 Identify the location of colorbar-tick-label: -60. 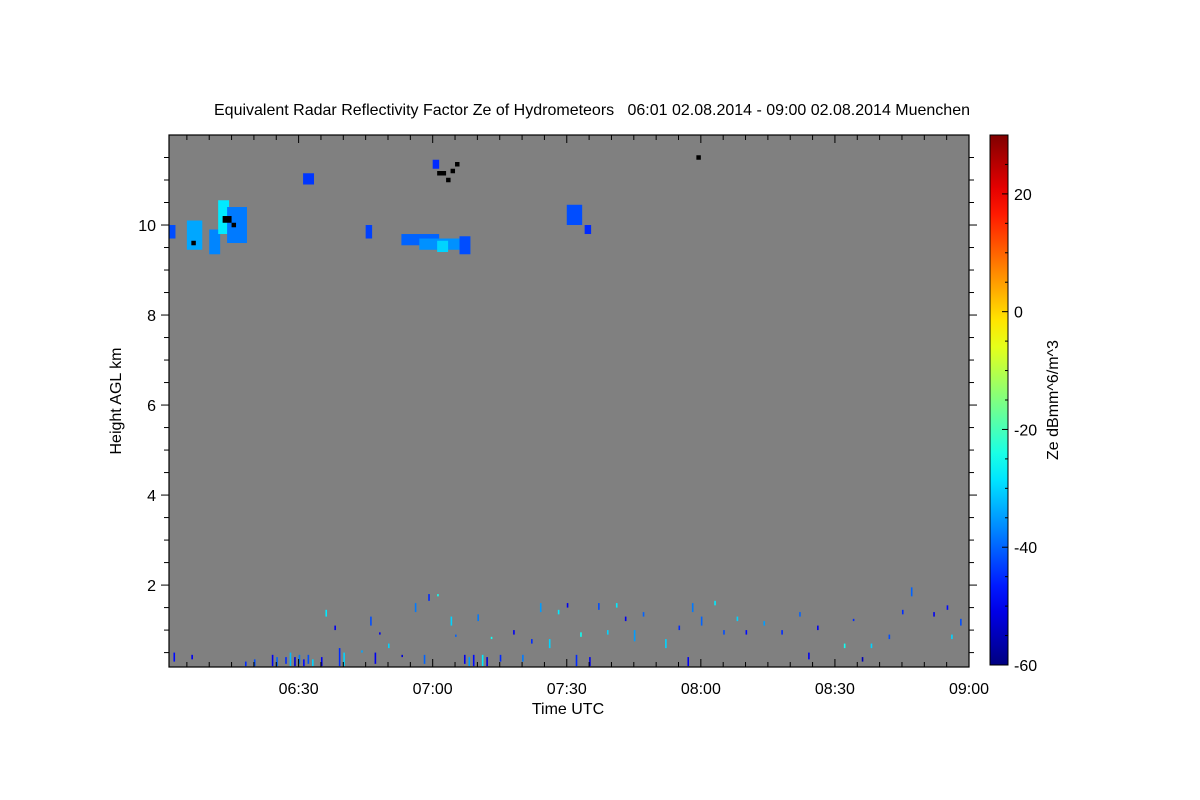
(1025, 666).